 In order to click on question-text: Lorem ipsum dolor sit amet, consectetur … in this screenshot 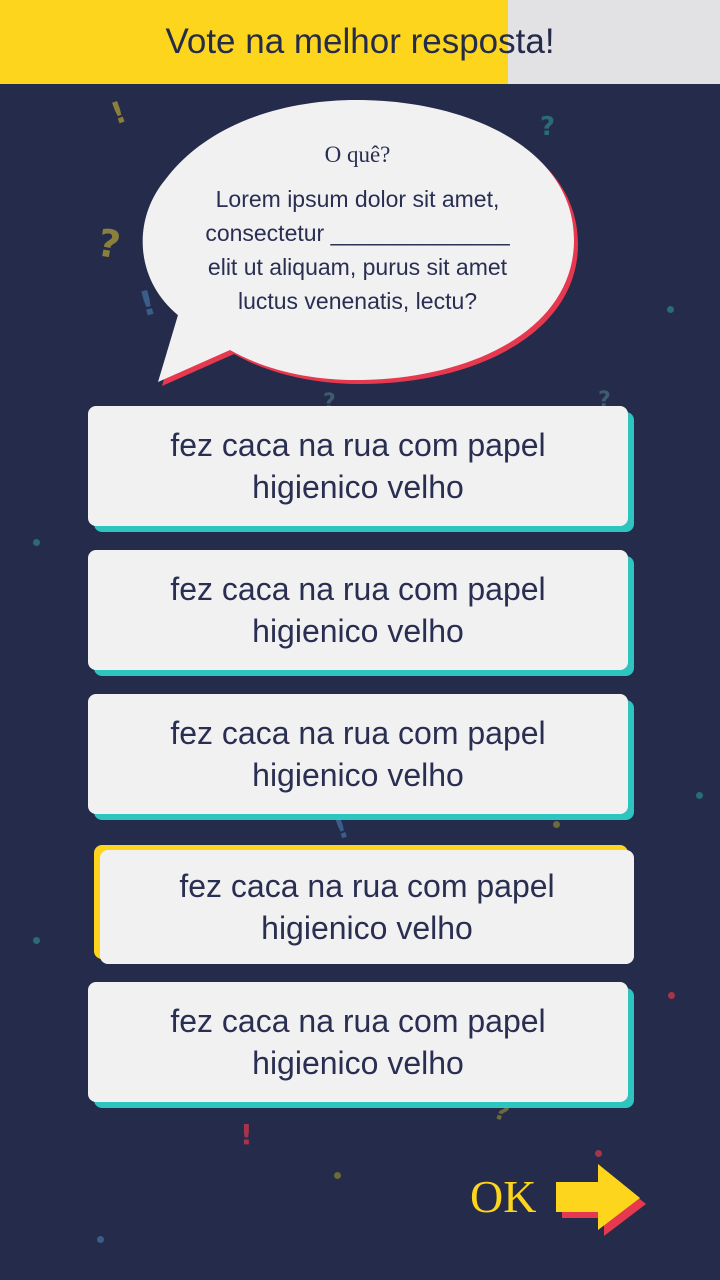, I will do `click(357, 250)`.